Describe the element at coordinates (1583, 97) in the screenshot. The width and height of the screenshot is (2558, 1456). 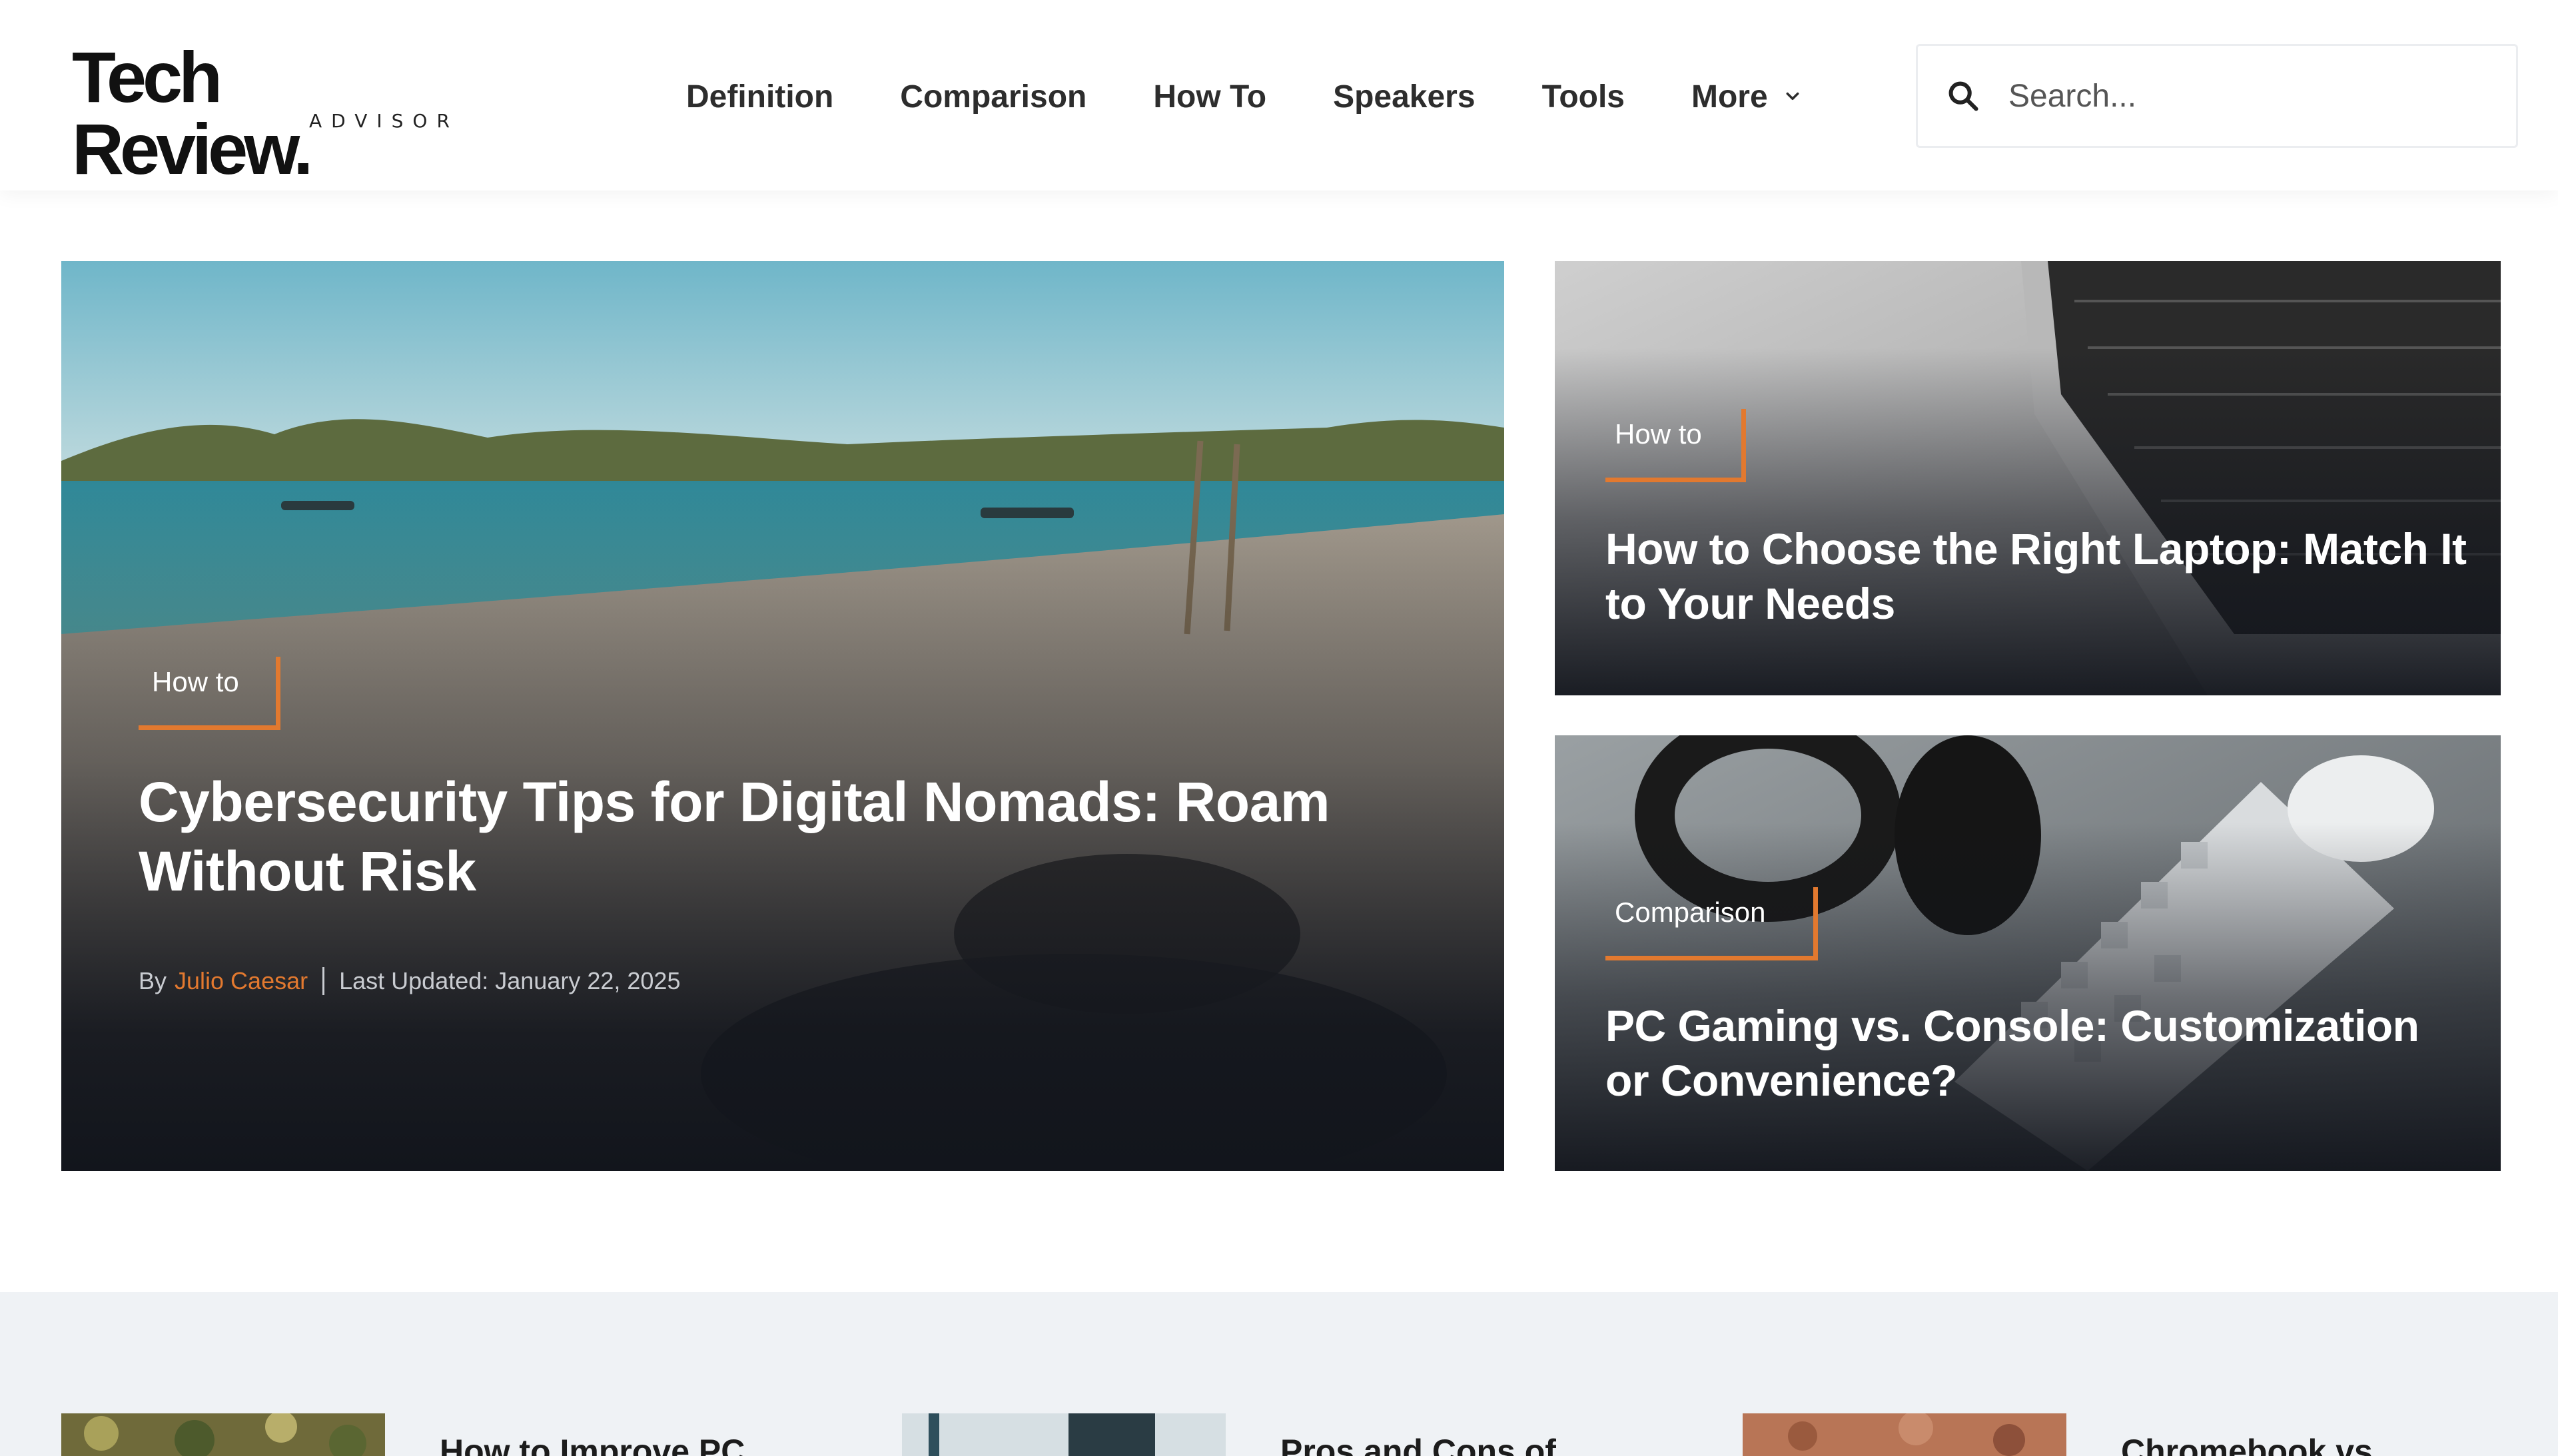
I see `nav-item-tools: Tools` at that location.